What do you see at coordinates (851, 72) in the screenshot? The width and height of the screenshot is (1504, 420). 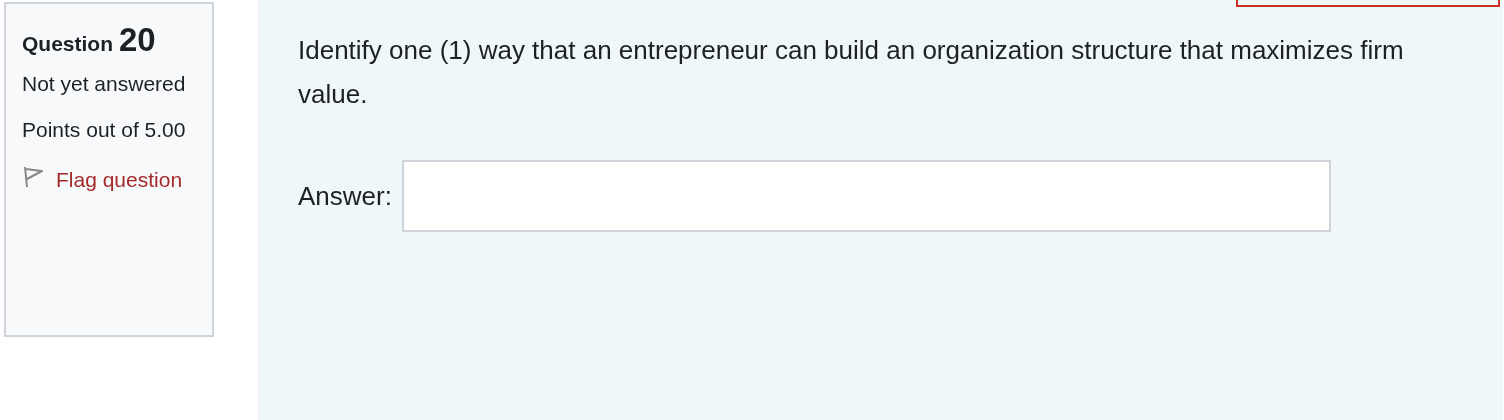 I see `question-text: Identify one (1) way that an entrepreneur can build an organization structure that maximizes firm value.` at bounding box center [851, 72].